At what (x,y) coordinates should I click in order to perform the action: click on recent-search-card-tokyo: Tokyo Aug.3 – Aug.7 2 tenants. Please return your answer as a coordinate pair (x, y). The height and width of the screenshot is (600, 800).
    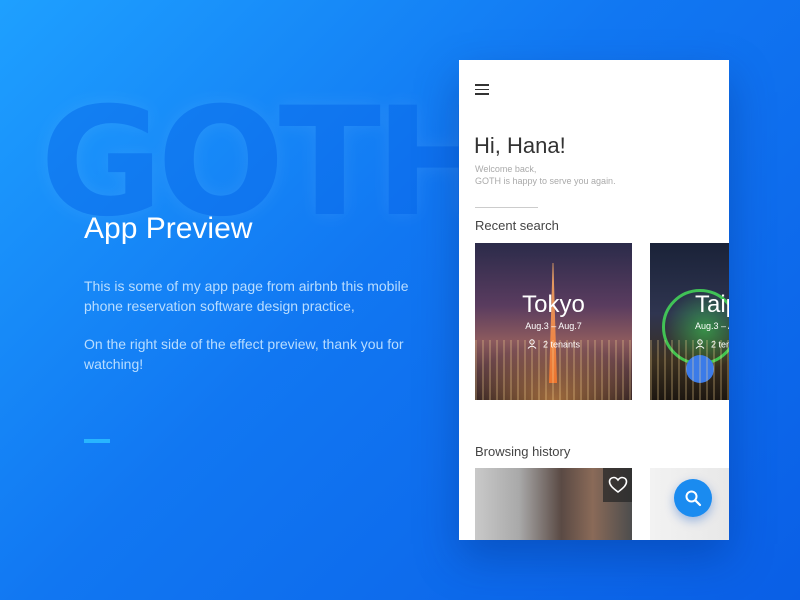
    Looking at the image, I should click on (553, 321).